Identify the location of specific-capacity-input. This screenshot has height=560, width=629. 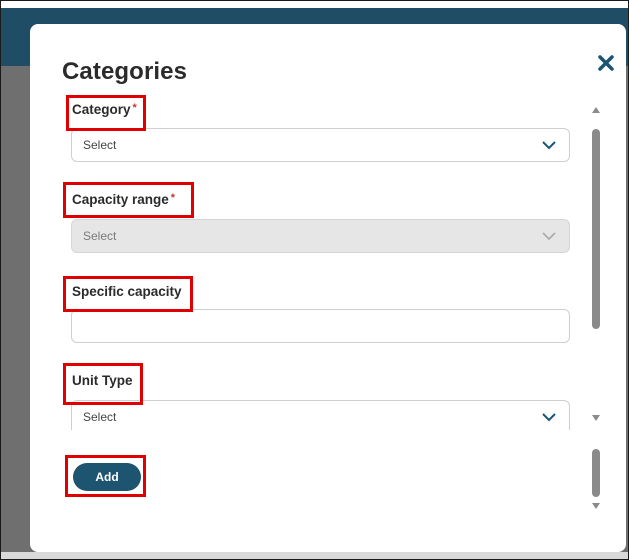
(320, 326).